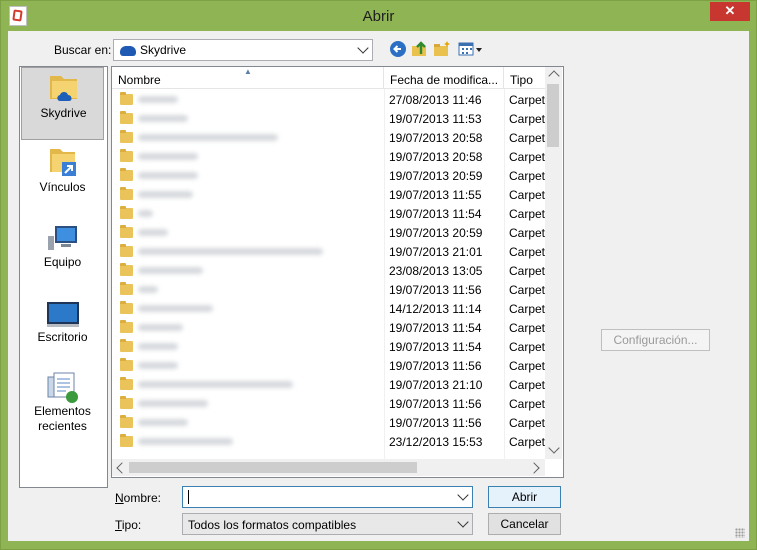 The width and height of the screenshot is (757, 550). What do you see at coordinates (118, 525) in the screenshot?
I see `filetype-label-accesskey: T` at bounding box center [118, 525].